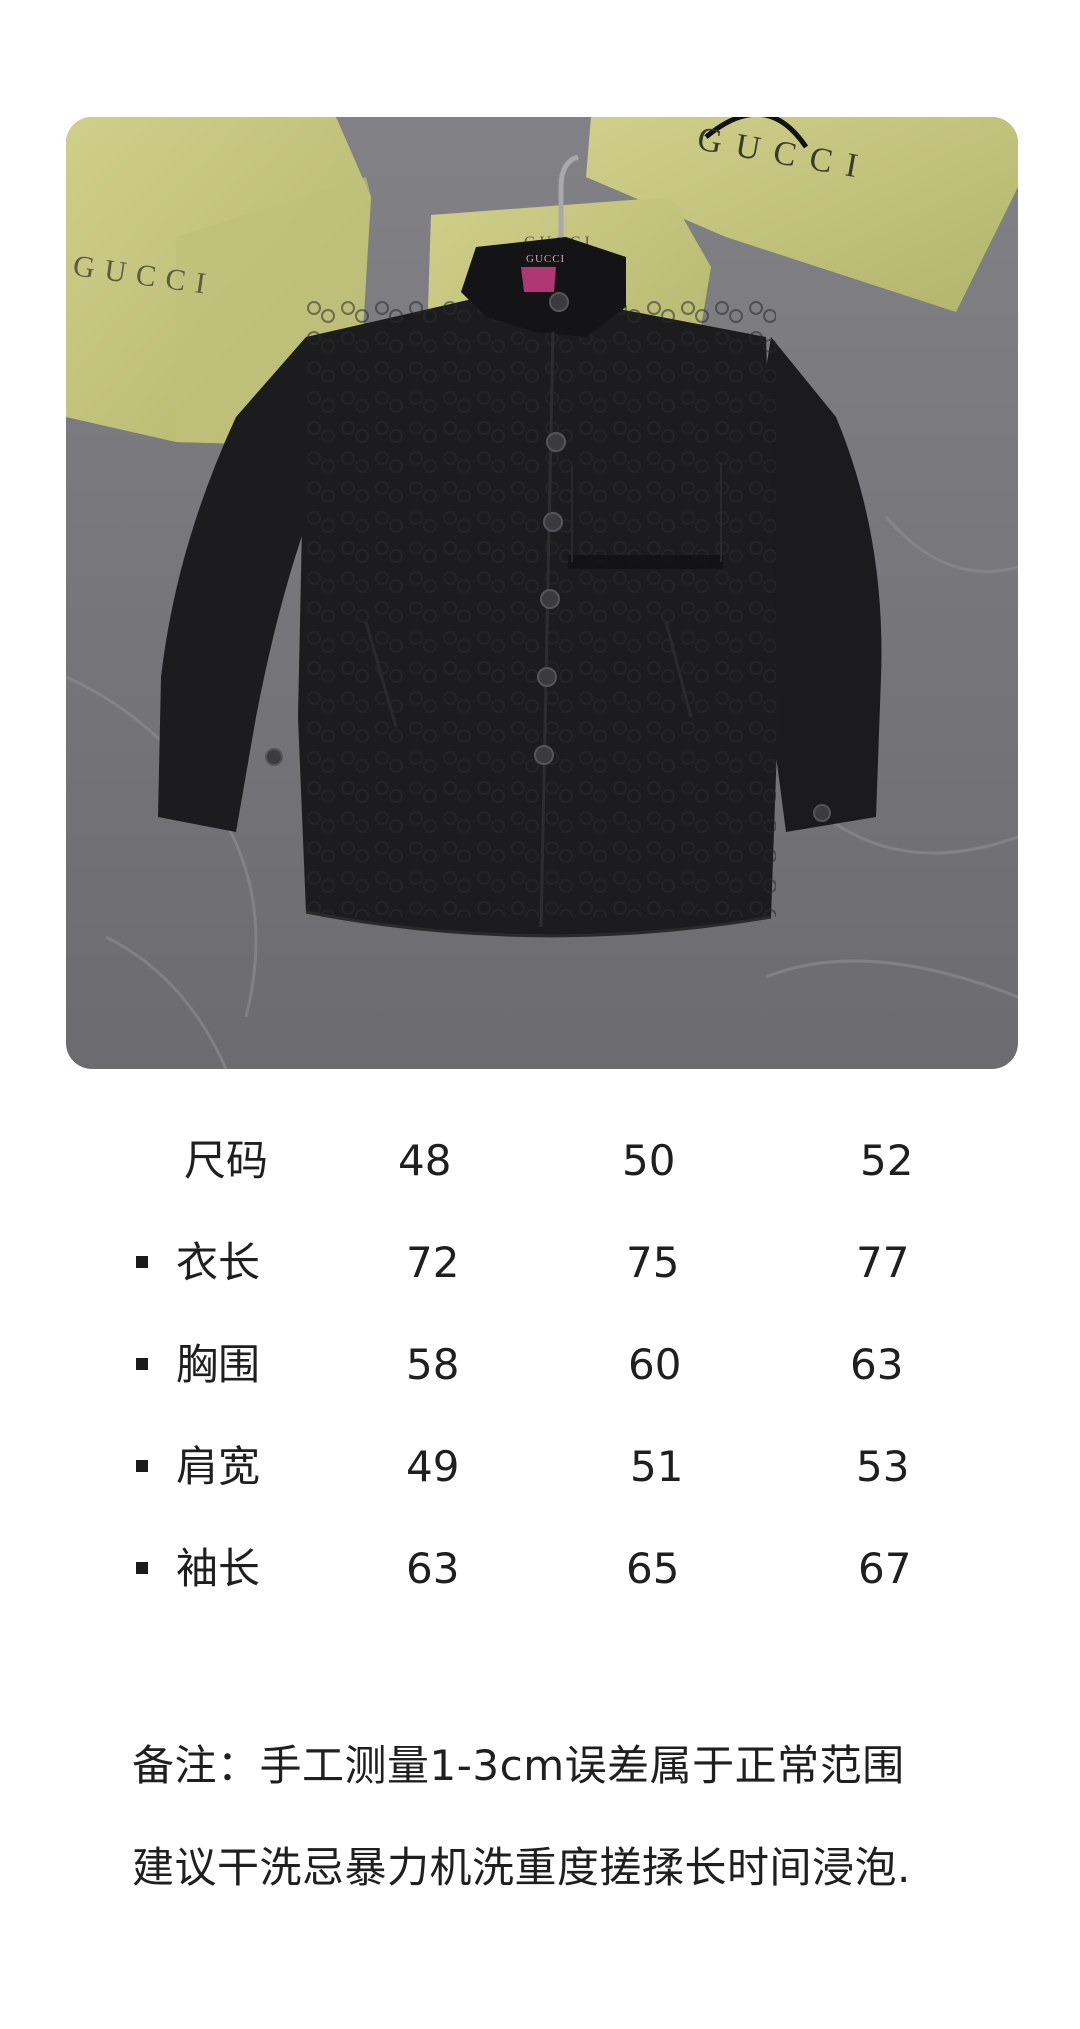 The width and height of the screenshot is (1080, 2029). I want to click on size-row-label: 肩宽, so click(218, 1466).